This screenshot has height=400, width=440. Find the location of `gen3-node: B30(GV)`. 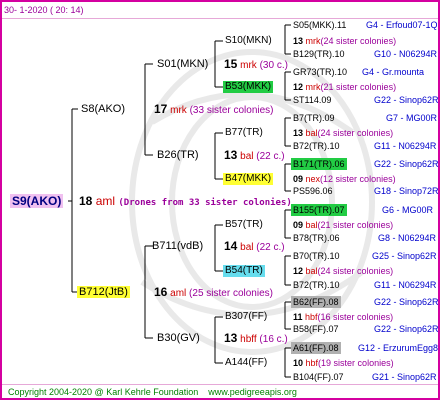

gen3-node: B30(GV) is located at coordinates (178, 338).